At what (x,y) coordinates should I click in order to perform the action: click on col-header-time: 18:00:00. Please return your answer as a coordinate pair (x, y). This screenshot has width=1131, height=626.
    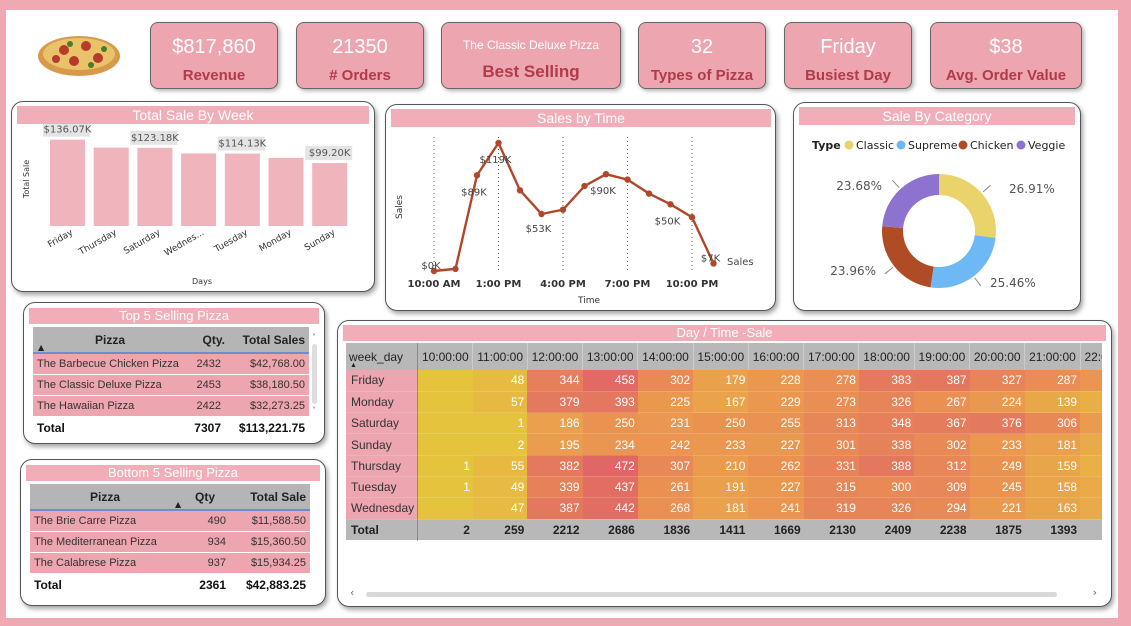
    Looking at the image, I should click on (886, 356).